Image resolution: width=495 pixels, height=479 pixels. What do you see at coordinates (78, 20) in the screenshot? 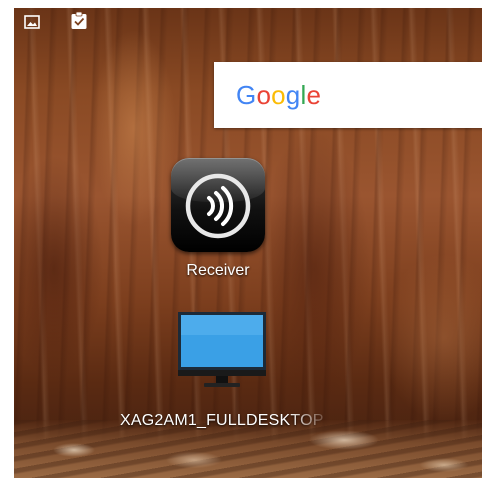
I see `clipboard-check-icon` at bounding box center [78, 20].